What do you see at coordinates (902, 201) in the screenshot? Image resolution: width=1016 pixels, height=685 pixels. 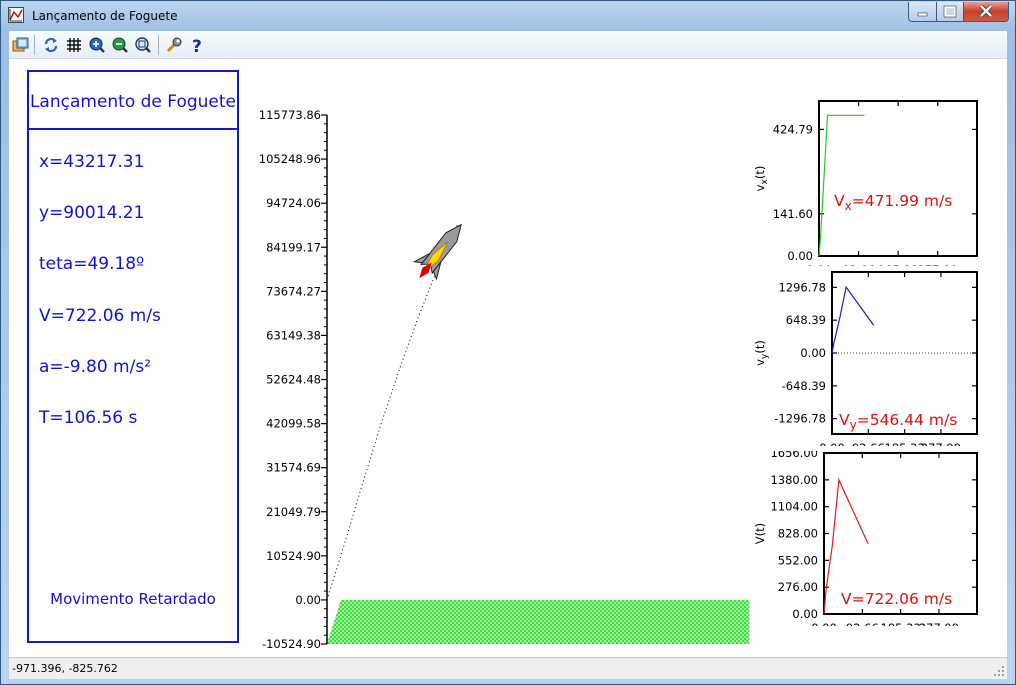 I see `readout-value: =471.99 m/s` at bounding box center [902, 201].